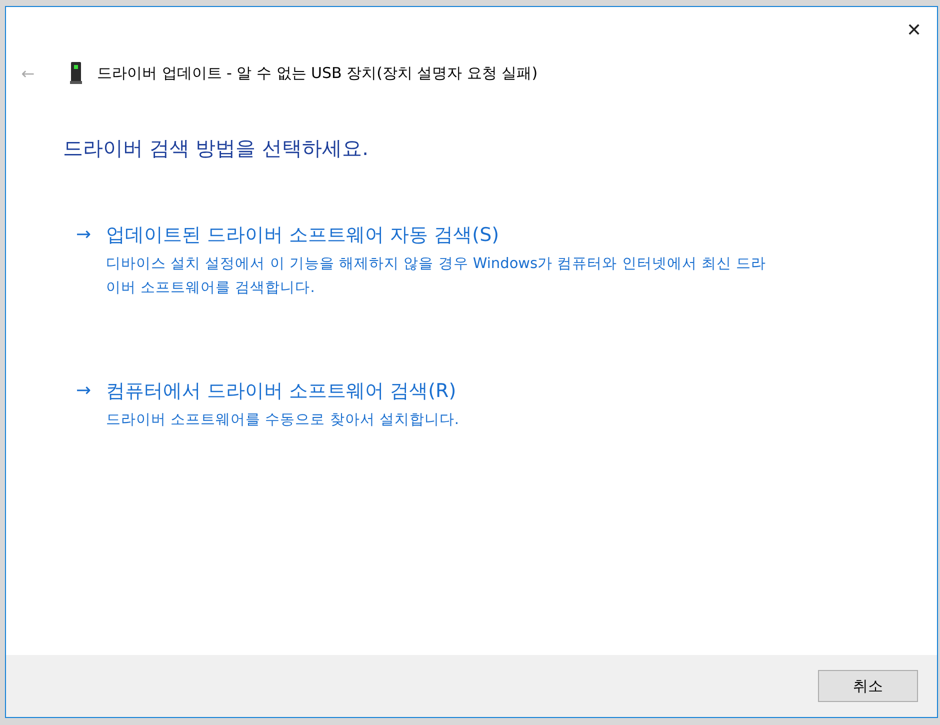  What do you see at coordinates (216, 148) in the screenshot?
I see `instruction-heading: 드라이버 검색 방법을 선택하세요.` at bounding box center [216, 148].